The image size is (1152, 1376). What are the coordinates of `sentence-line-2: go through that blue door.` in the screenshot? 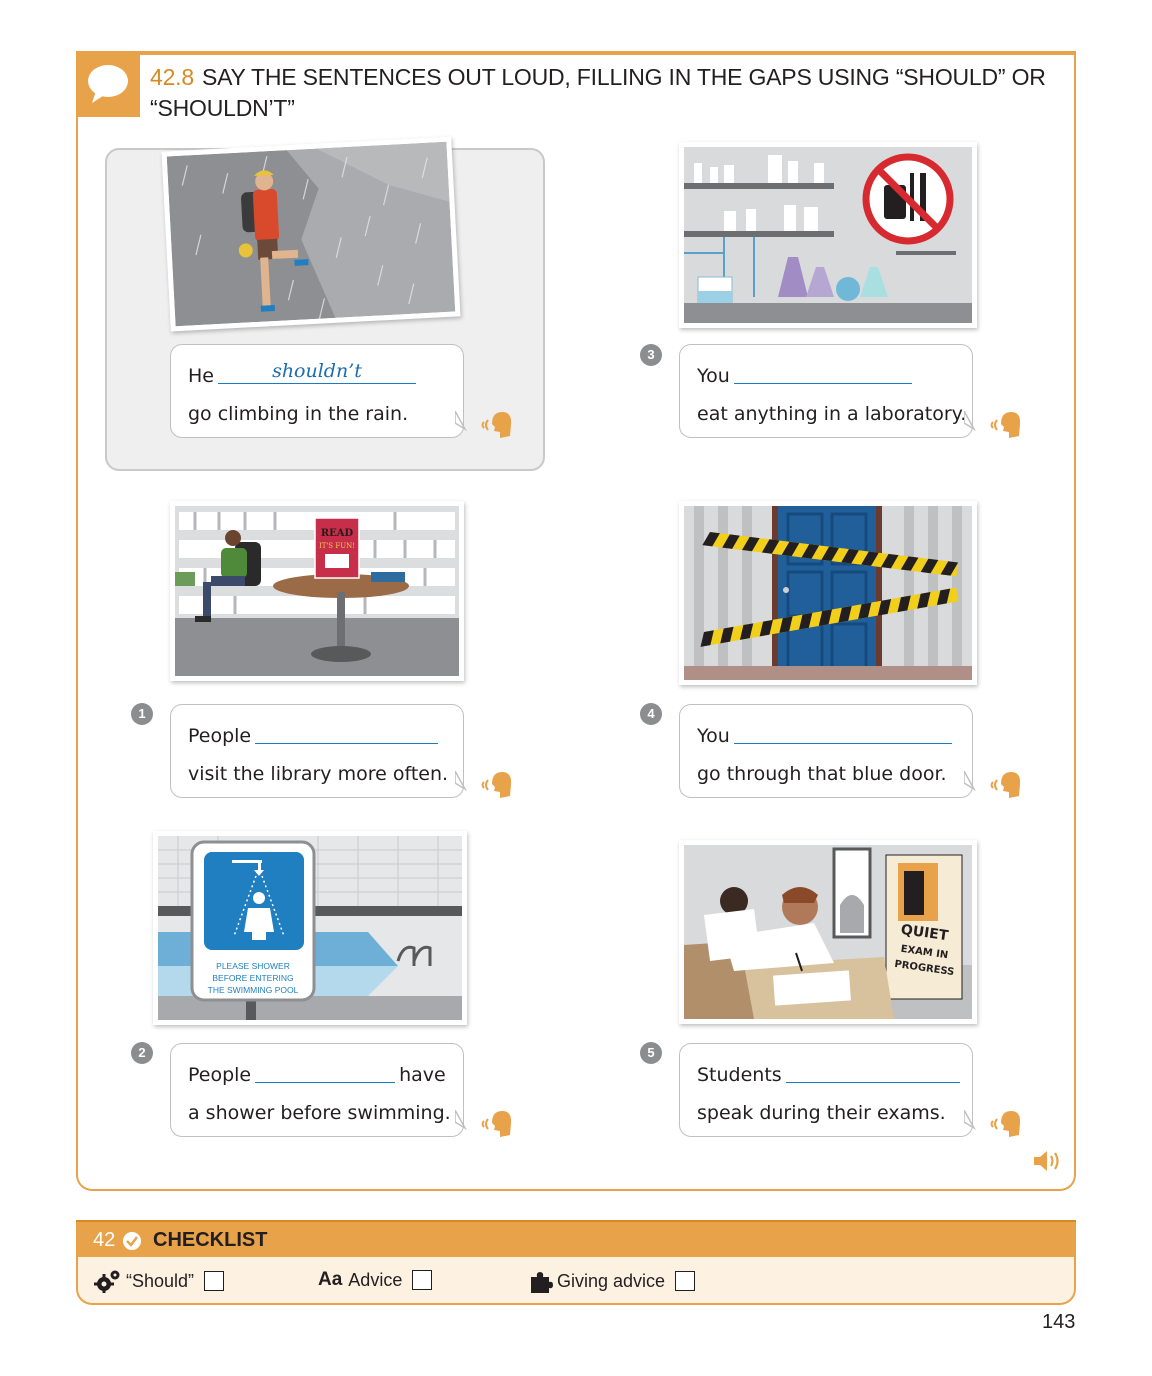 It's located at (822, 774).